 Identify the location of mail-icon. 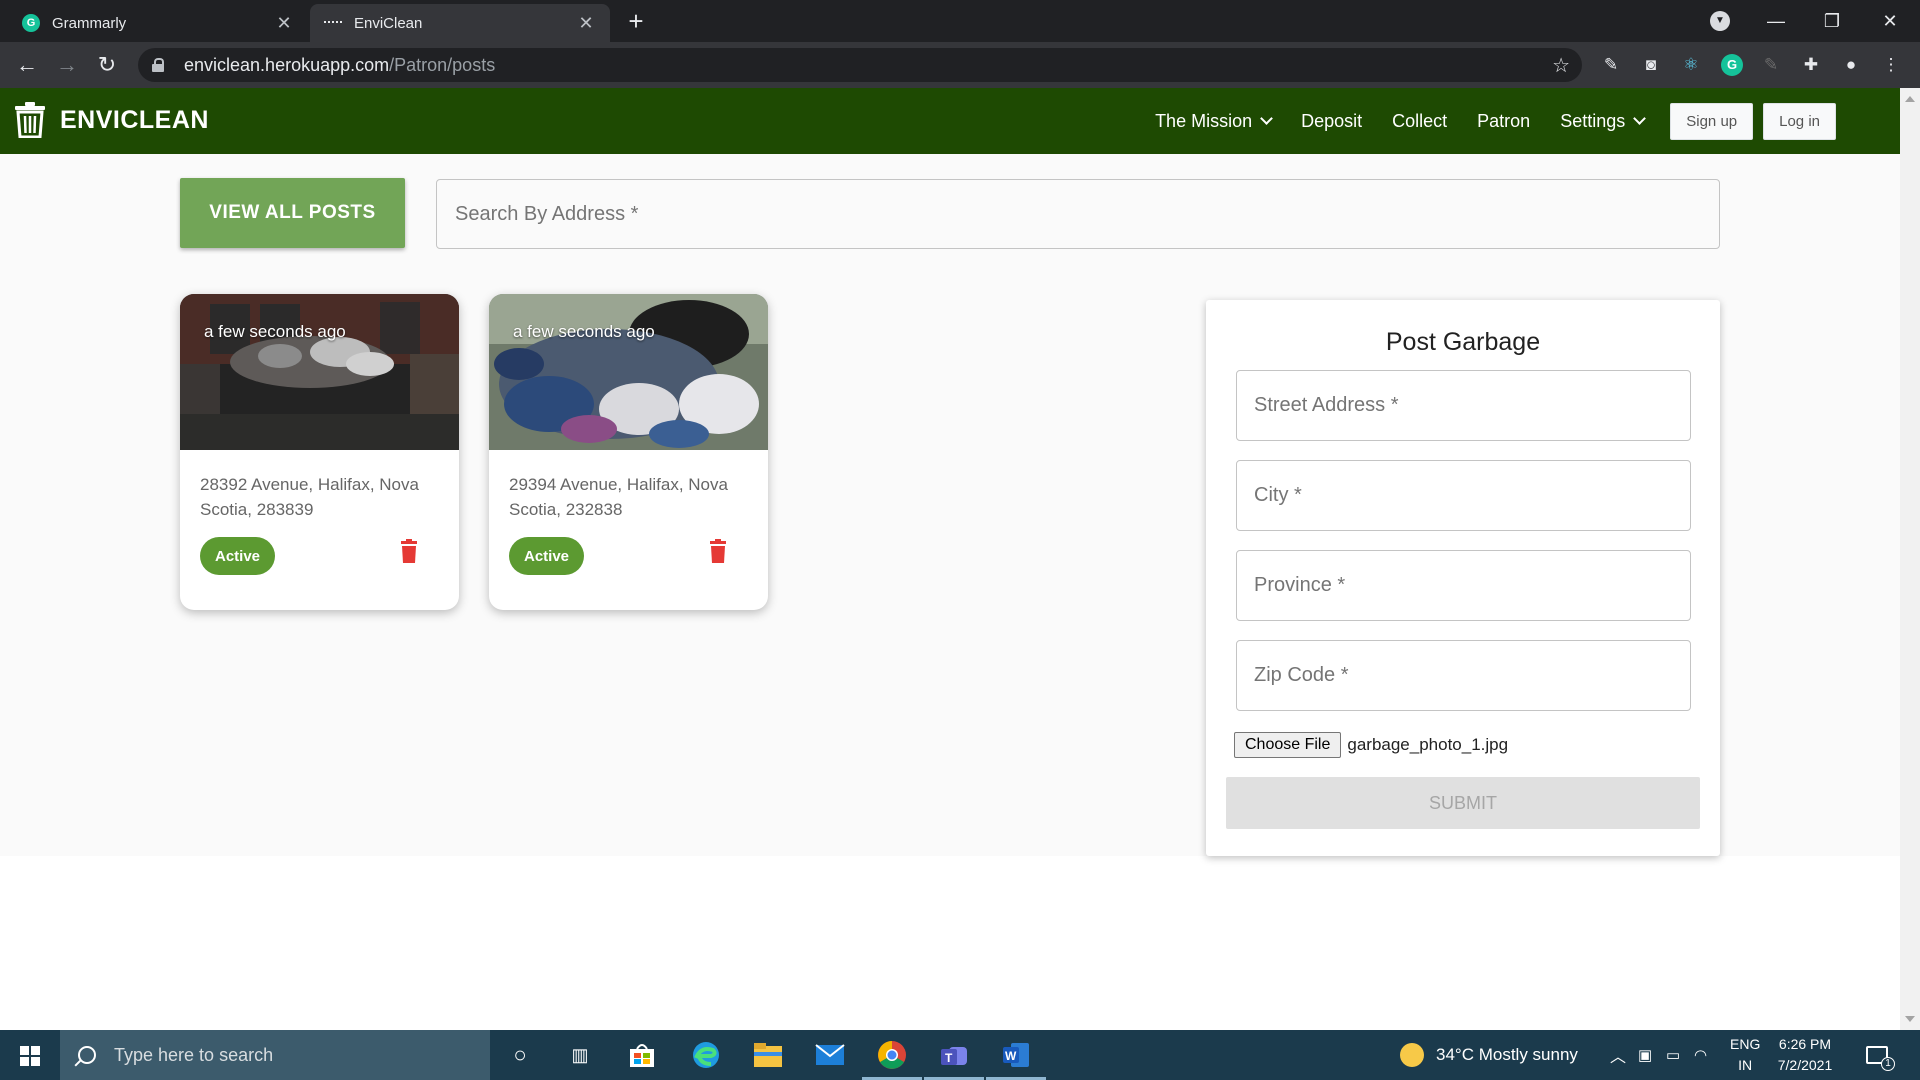
(830, 1055).